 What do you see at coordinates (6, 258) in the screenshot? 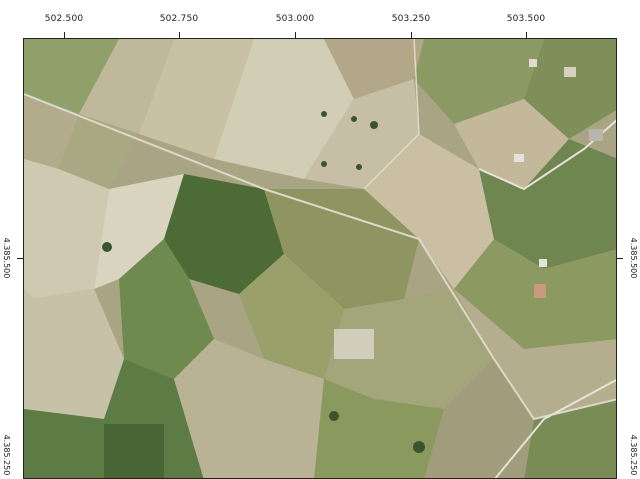
I see `y-tick-label-left: 4.385.500` at bounding box center [6, 258].